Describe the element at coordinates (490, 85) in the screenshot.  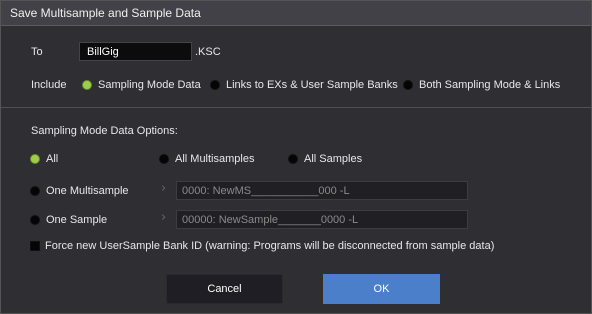
I see `radio-label: Both Sampling Mode & Links` at that location.